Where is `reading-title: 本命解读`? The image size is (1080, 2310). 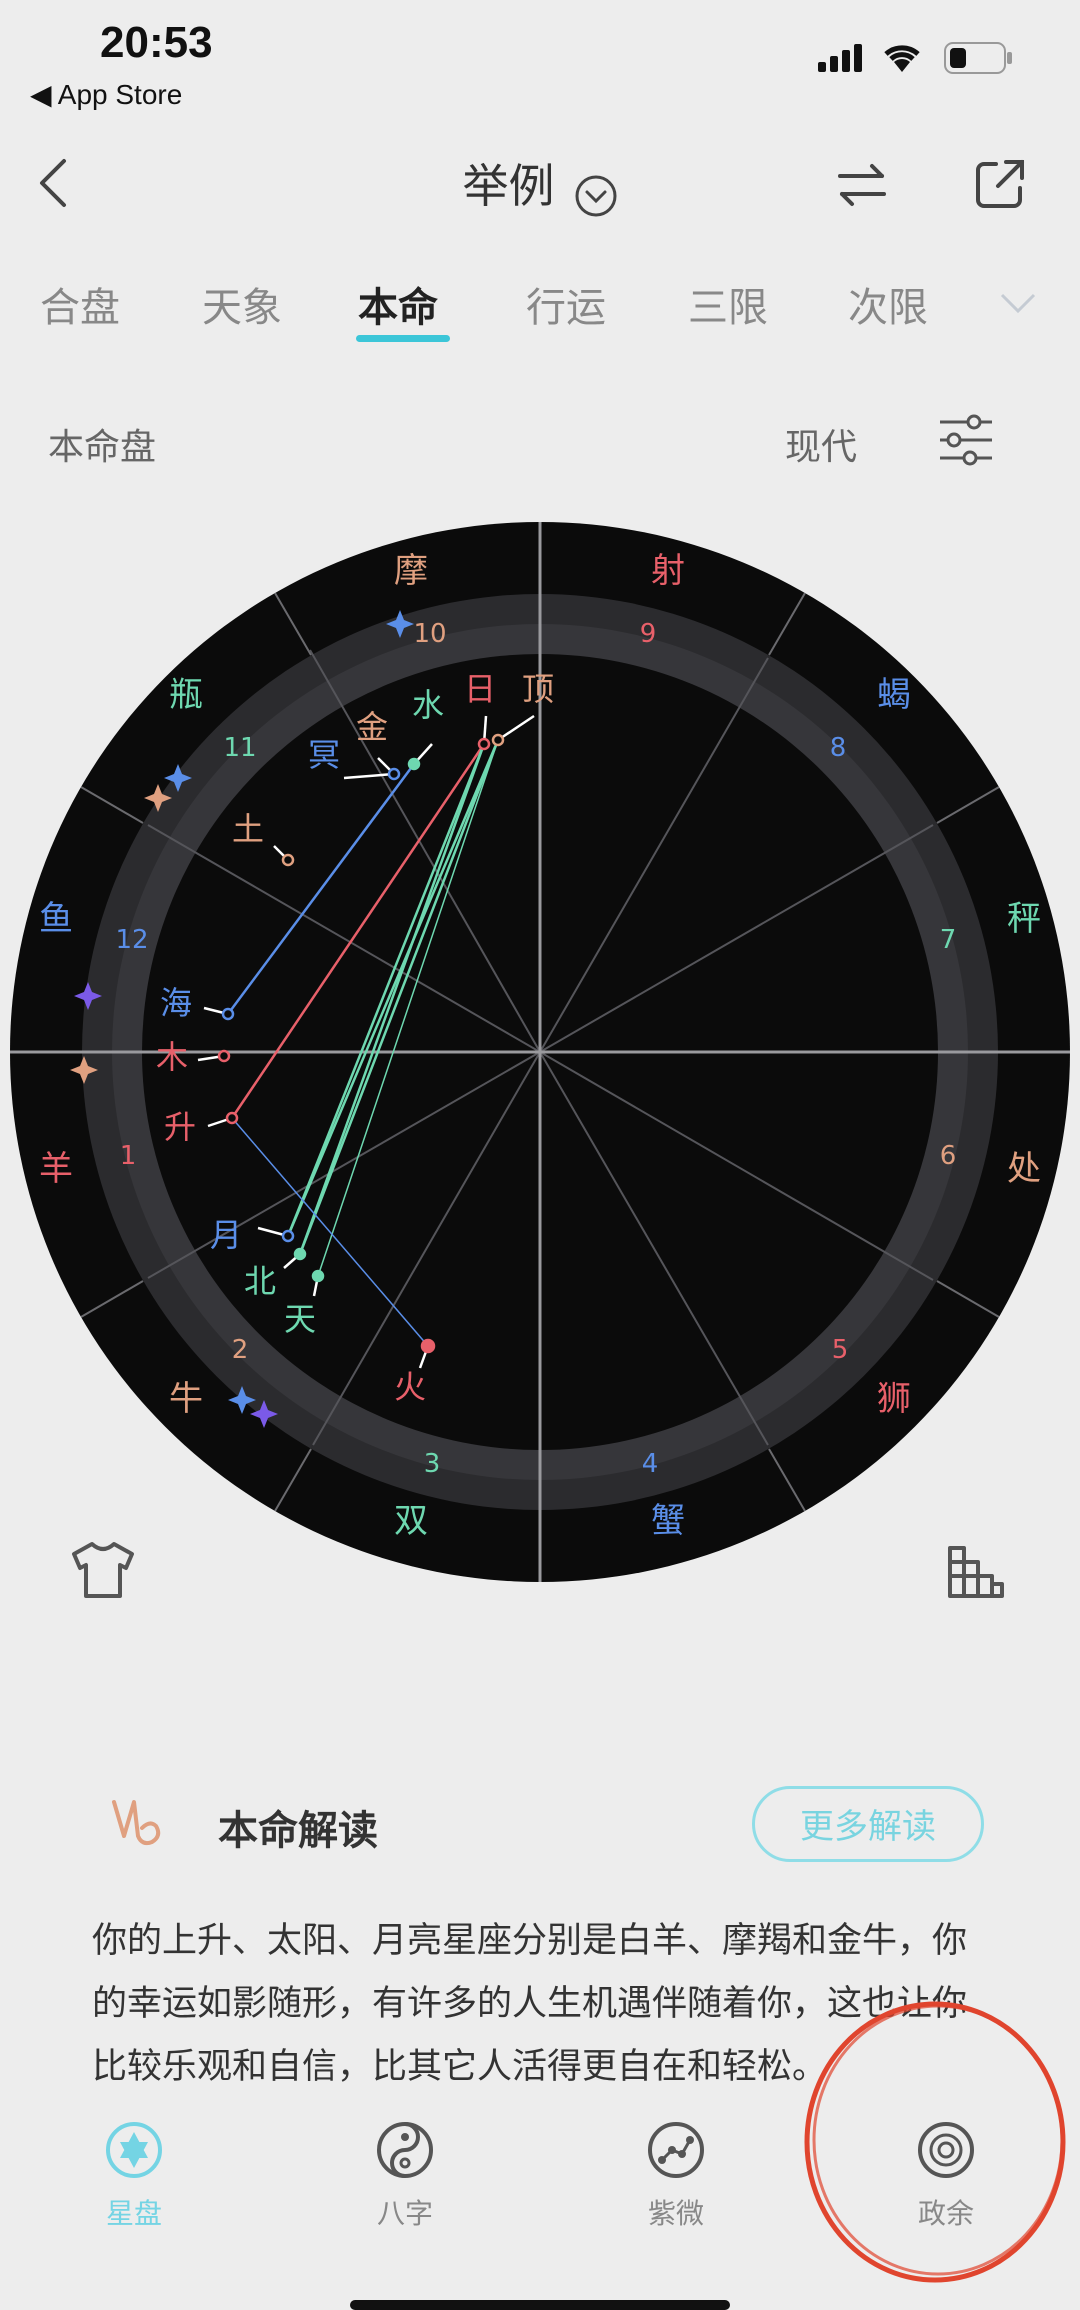
reading-title: 本命解读 is located at coordinates (298, 1831).